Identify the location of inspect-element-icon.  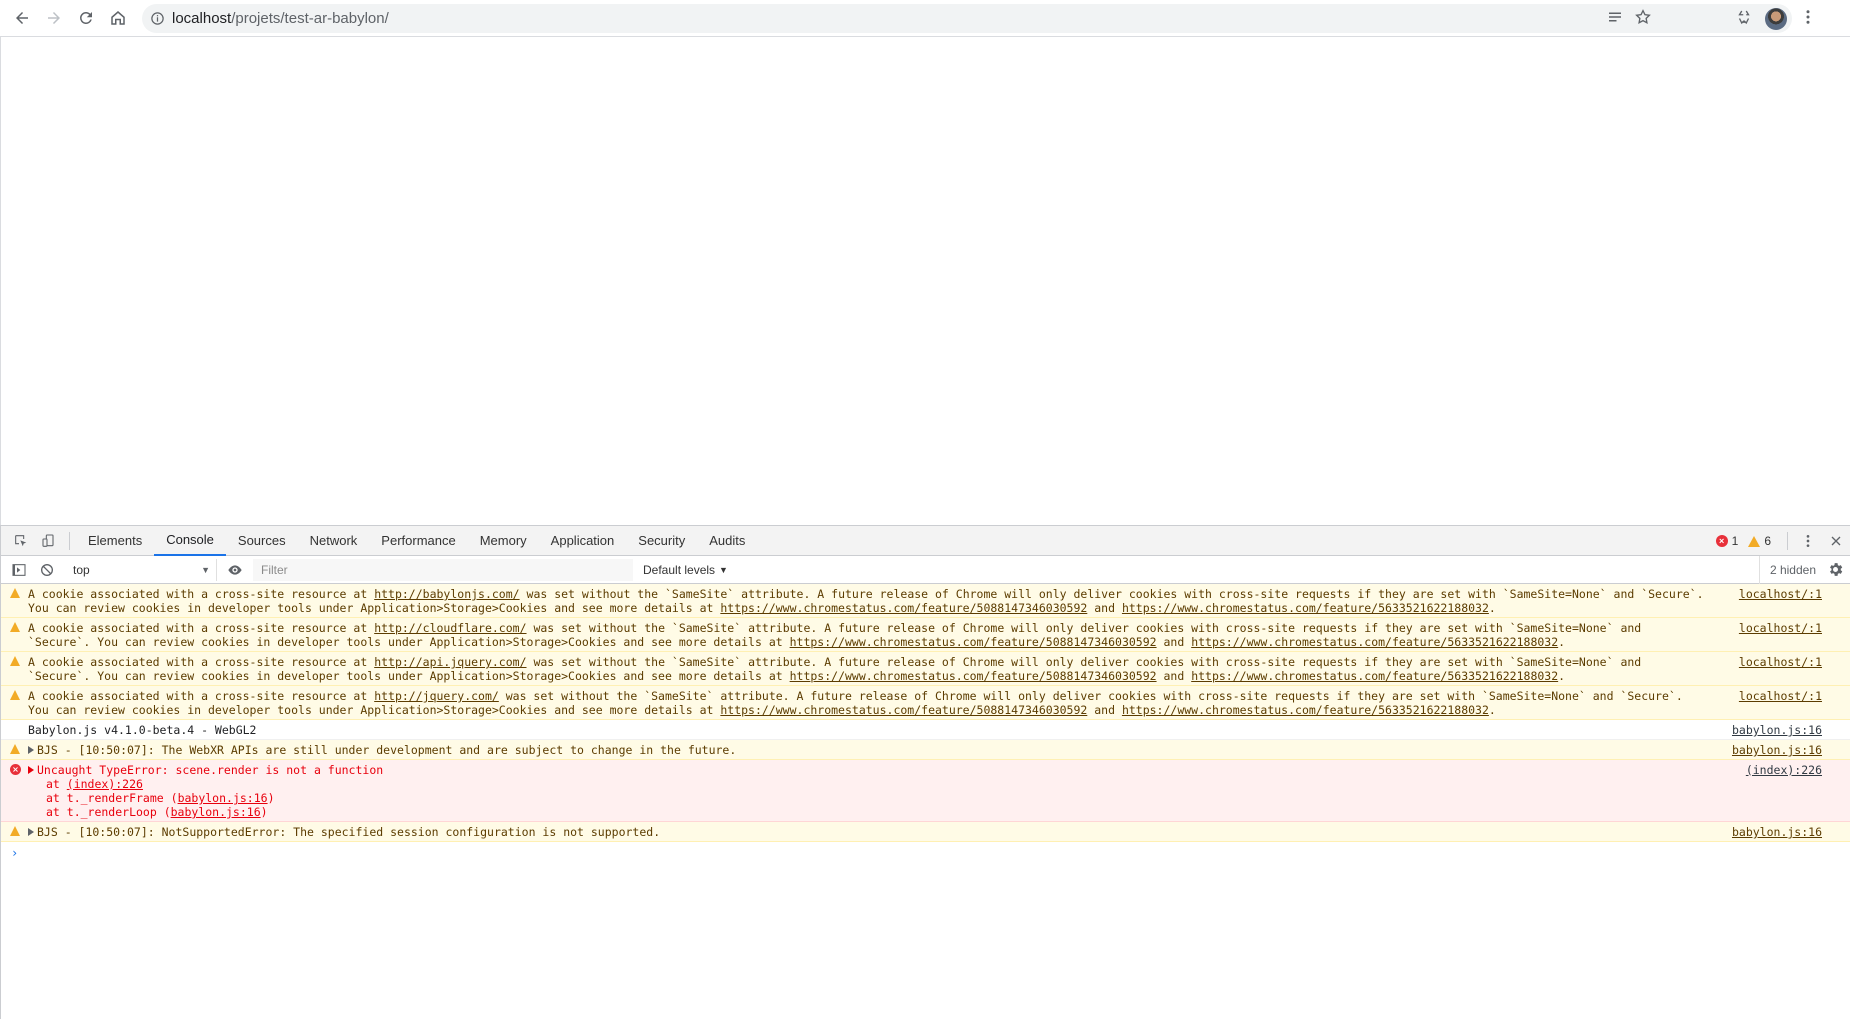
(21, 541).